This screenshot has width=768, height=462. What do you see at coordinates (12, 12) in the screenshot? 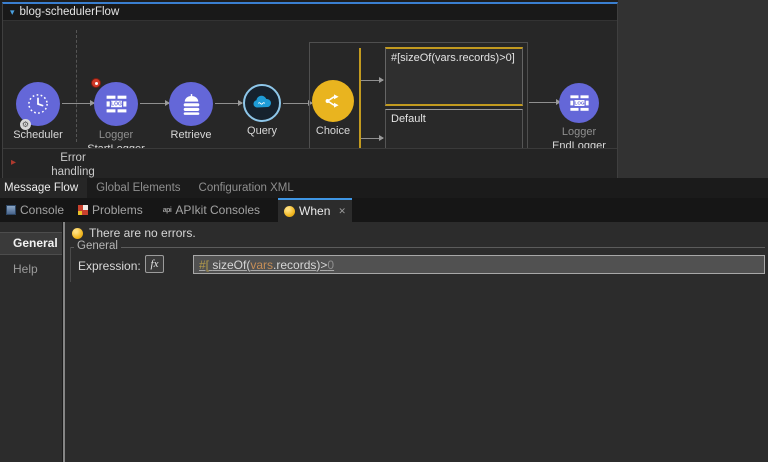
I see `collapse-arrow-icon: ▾` at bounding box center [12, 12].